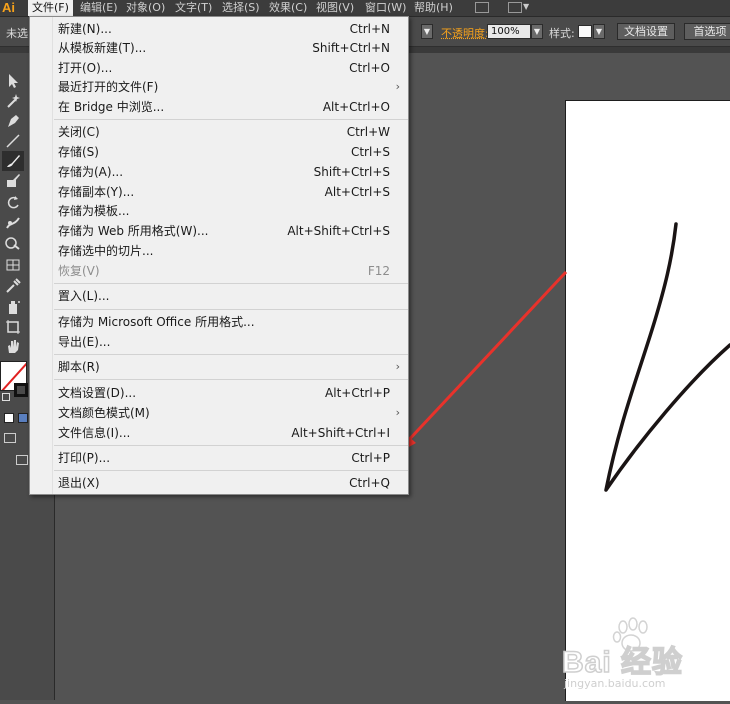 This screenshot has width=730, height=704. Describe the element at coordinates (79, 132) in the screenshot. I see `menu-item-label: 关闭(C)` at that location.